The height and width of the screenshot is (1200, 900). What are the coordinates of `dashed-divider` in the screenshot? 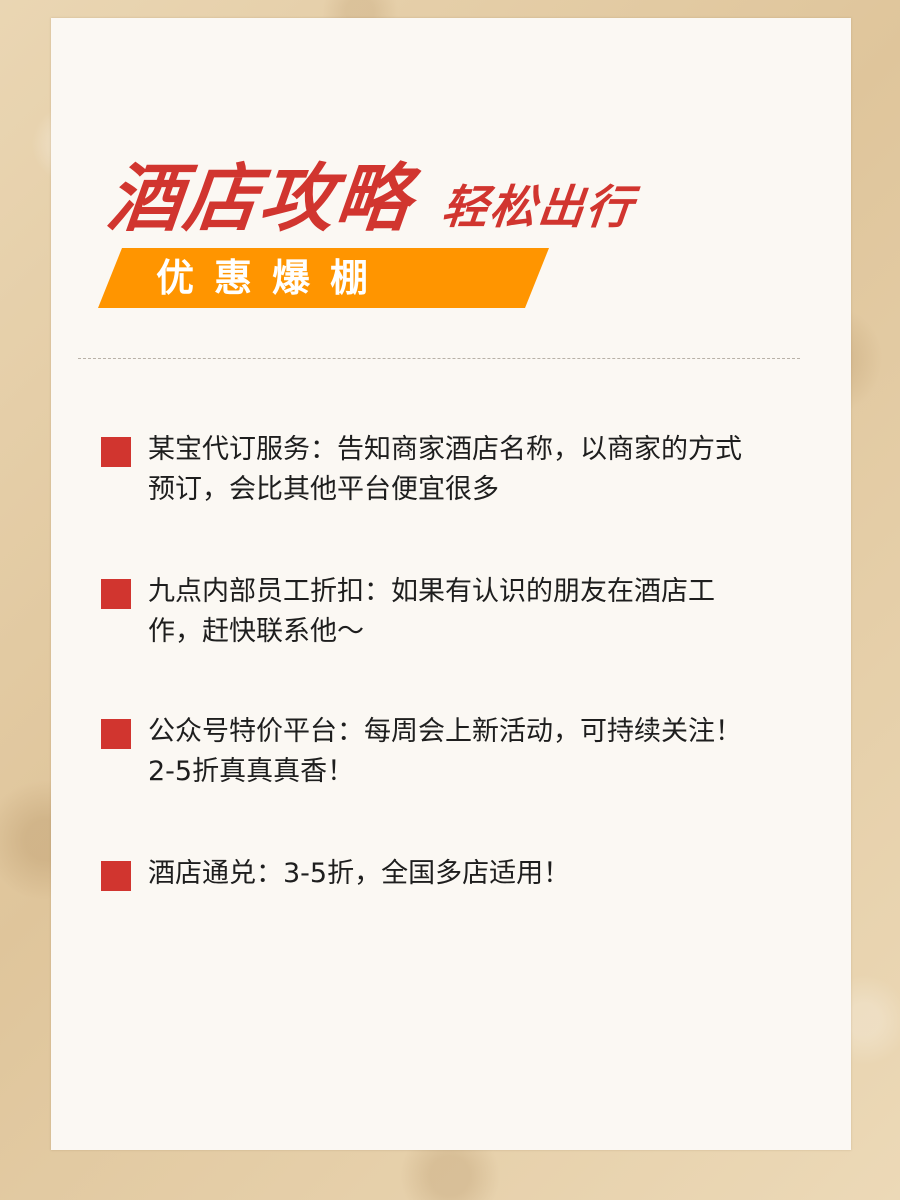 It's located at (439, 358).